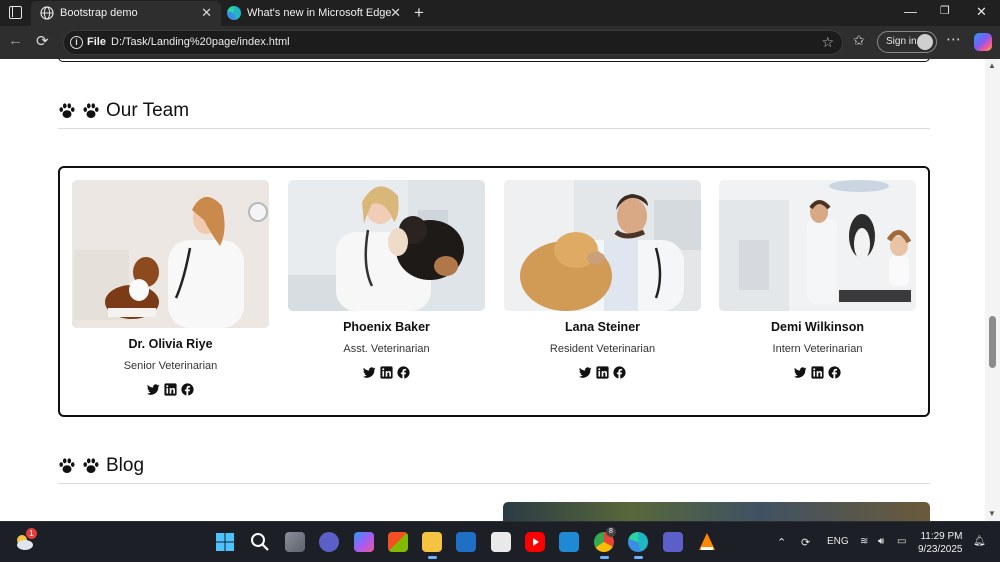 This screenshot has height=562, width=1000. I want to click on clock-date: 9/23/2025, so click(940, 549).